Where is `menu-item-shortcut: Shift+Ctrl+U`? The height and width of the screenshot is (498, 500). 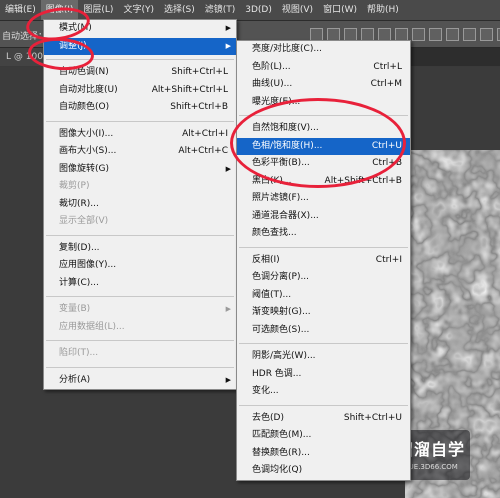
menu-item-shortcut: Shift+Ctrl+U is located at coordinates (372, 417).